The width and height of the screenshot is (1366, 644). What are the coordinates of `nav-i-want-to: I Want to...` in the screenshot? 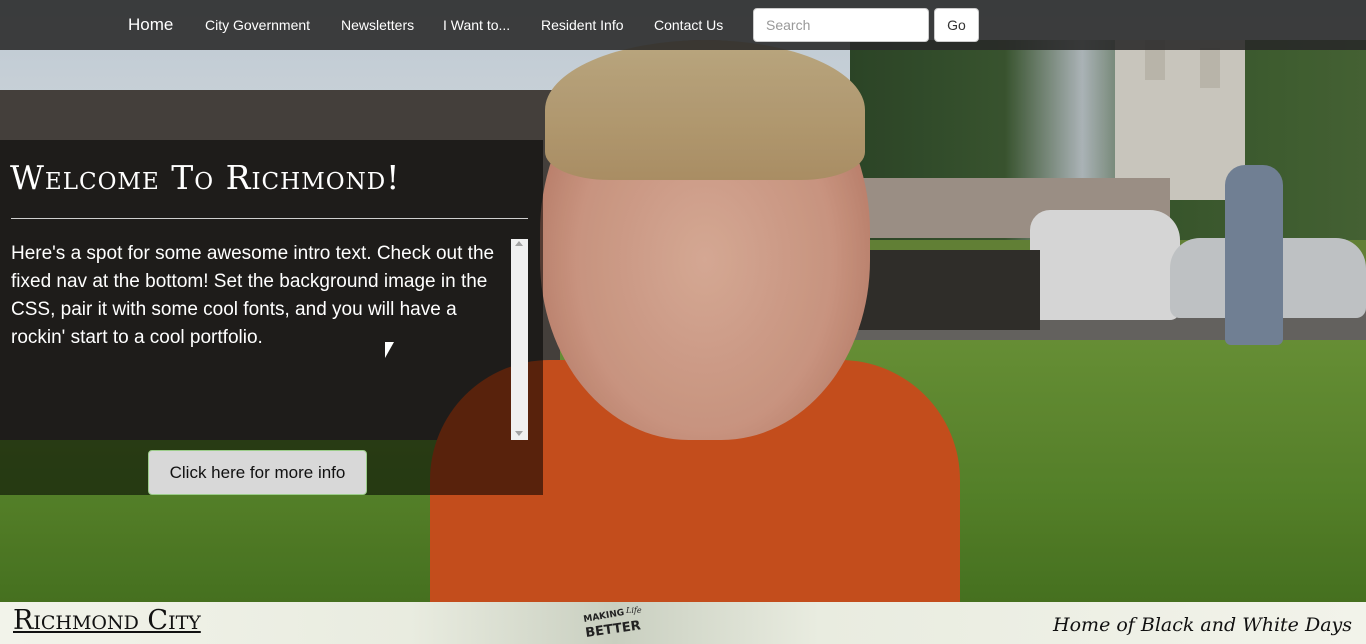 It's located at (476, 25).